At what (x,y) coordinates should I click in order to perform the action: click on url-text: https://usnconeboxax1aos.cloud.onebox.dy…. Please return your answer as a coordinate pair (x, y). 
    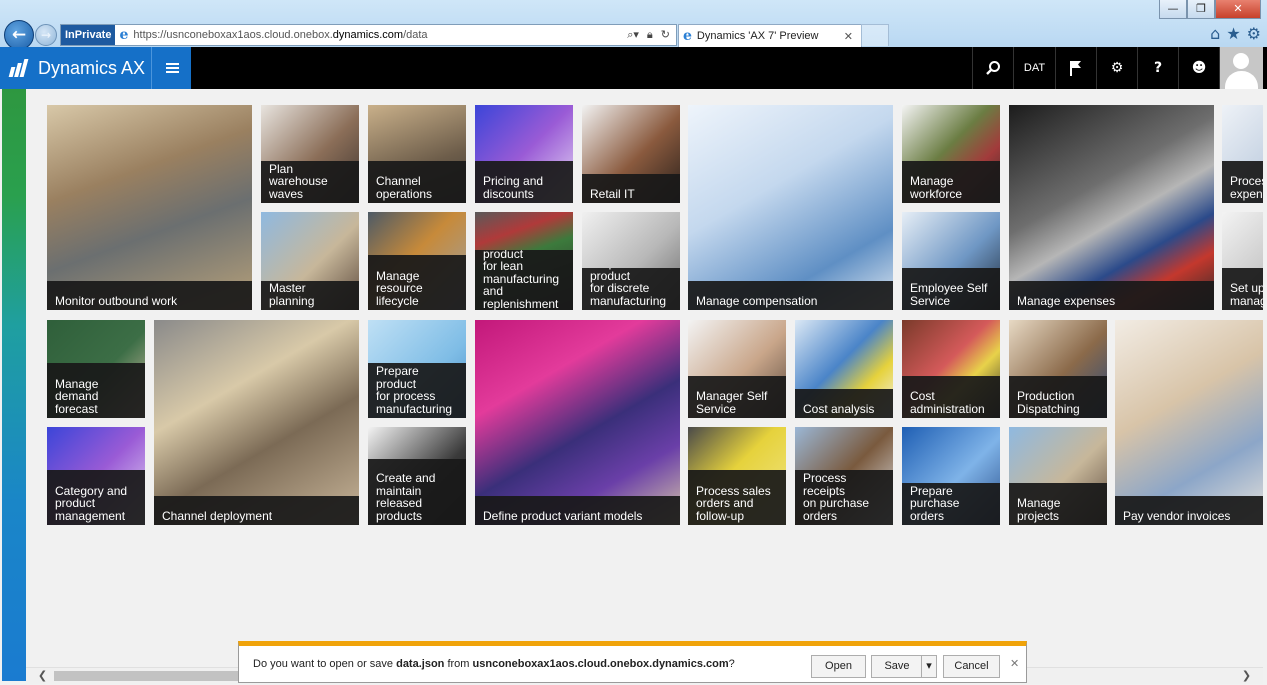
    Looking at the image, I should click on (280, 35).